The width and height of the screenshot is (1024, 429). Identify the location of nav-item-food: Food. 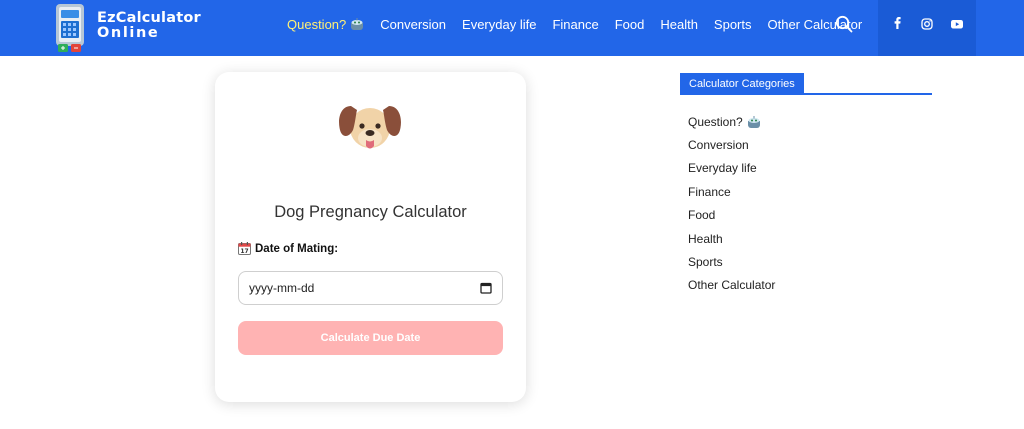
(630, 24).